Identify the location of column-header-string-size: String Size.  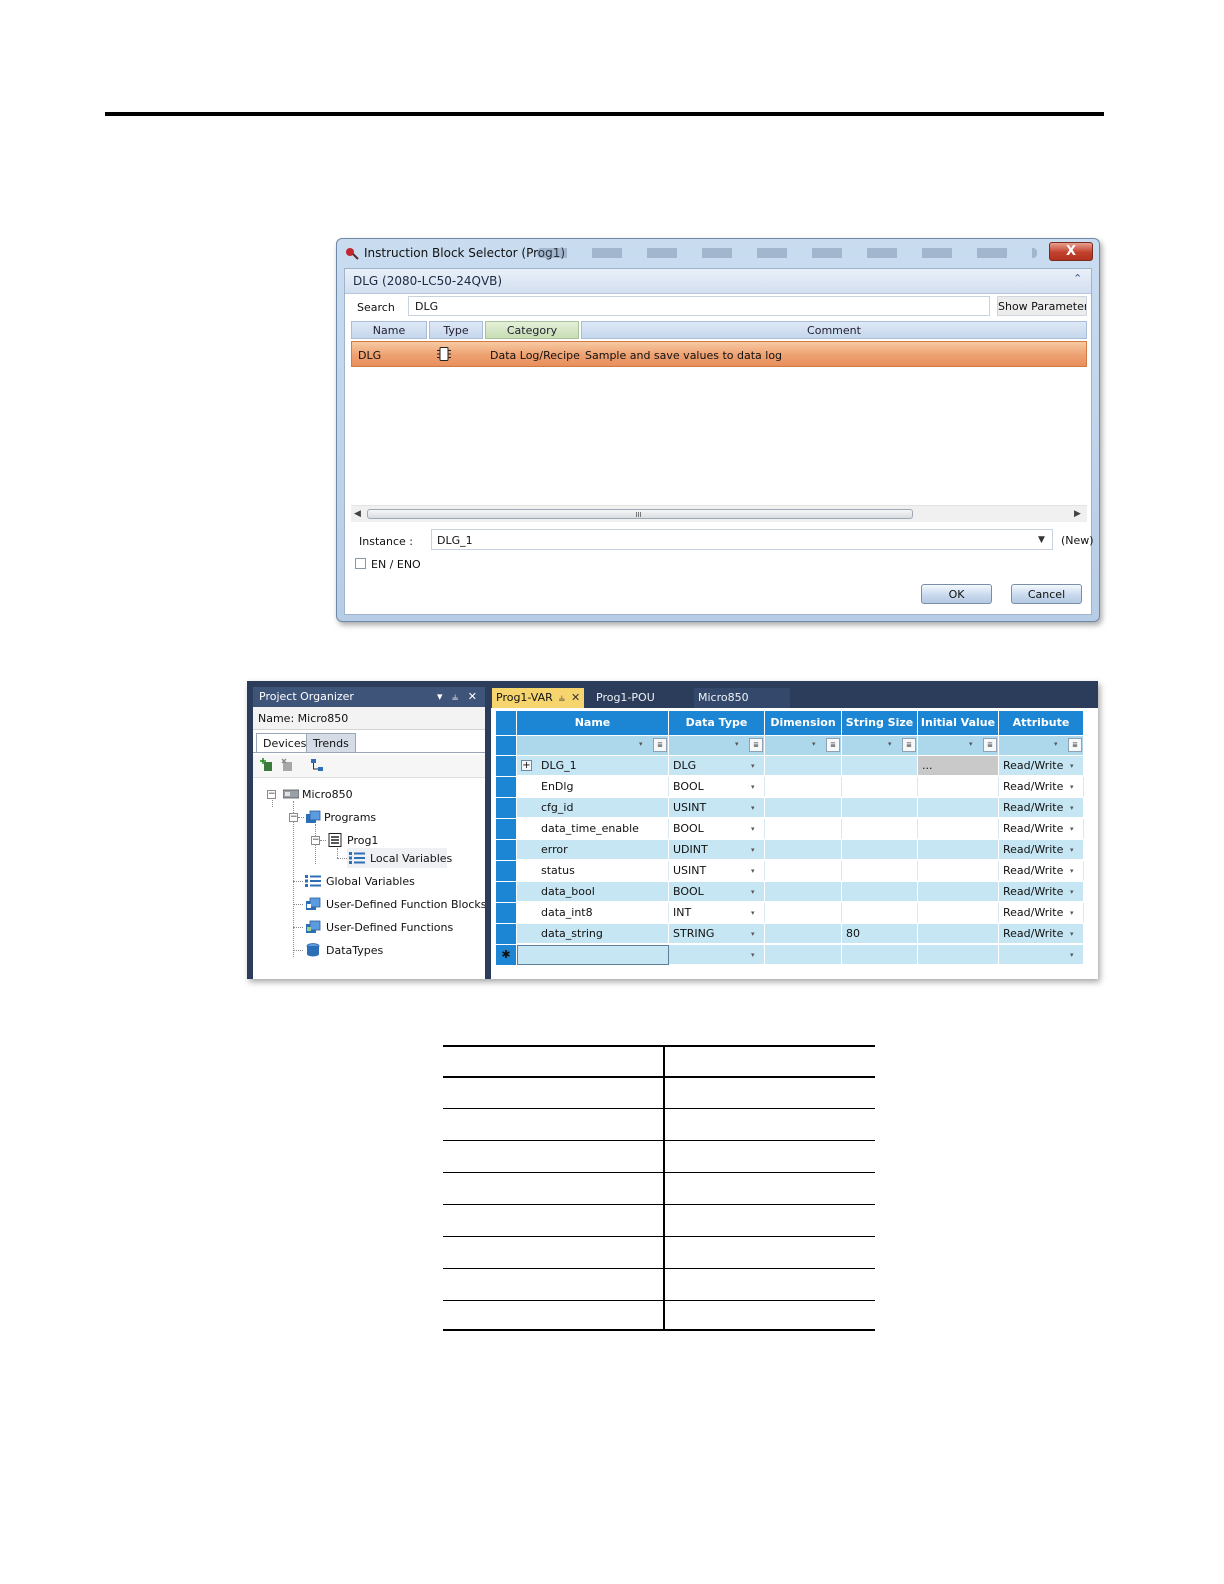
(880, 723).